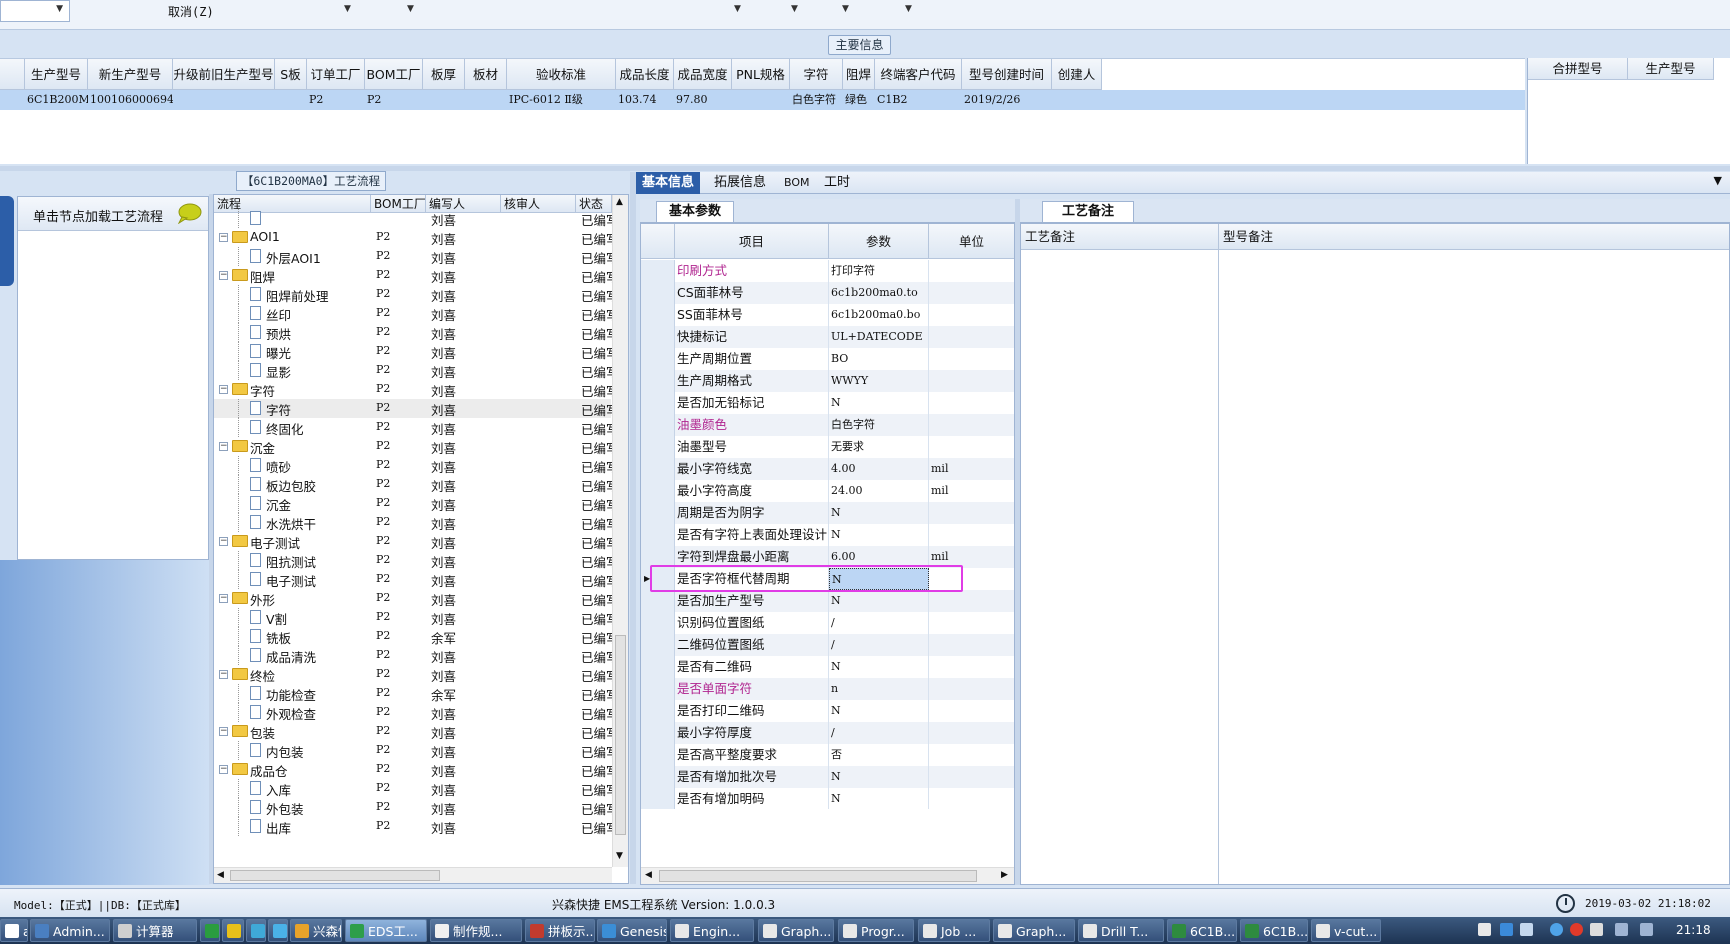  What do you see at coordinates (1578, 69) in the screenshot?
I see `merge-header-merge-model: 合拼型号` at bounding box center [1578, 69].